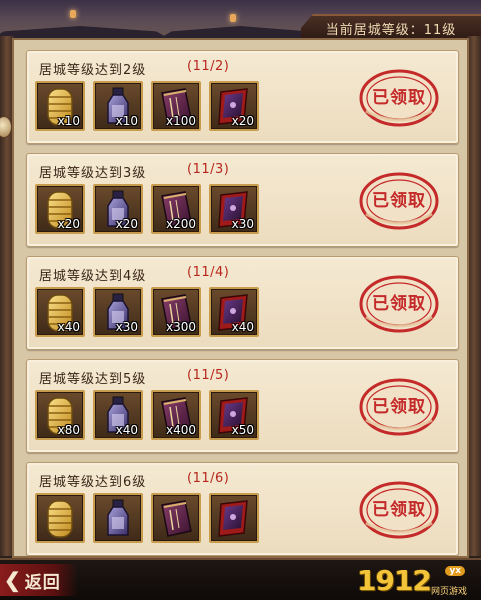 This screenshot has width=481, height=600. What do you see at coordinates (208, 272) in the screenshot?
I see `reward-progress: (11/4)` at bounding box center [208, 272].